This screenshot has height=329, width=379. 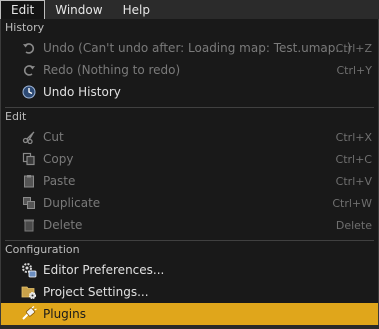 I want to click on menu-item-paste: Paste Ctrl+V, so click(x=189, y=181).